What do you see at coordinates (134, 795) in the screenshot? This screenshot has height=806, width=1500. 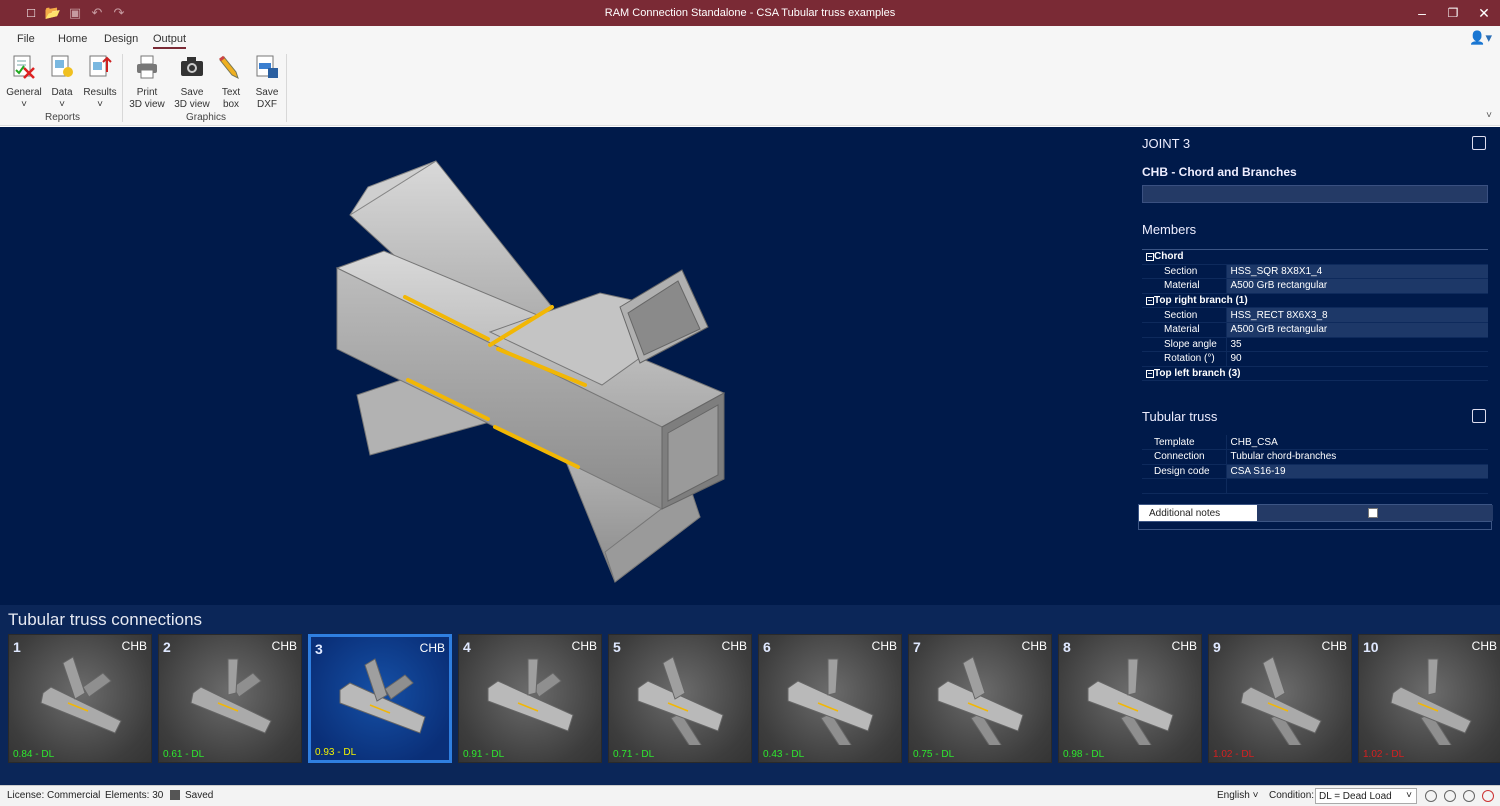 I see `elements-count: Elements: 30` at bounding box center [134, 795].